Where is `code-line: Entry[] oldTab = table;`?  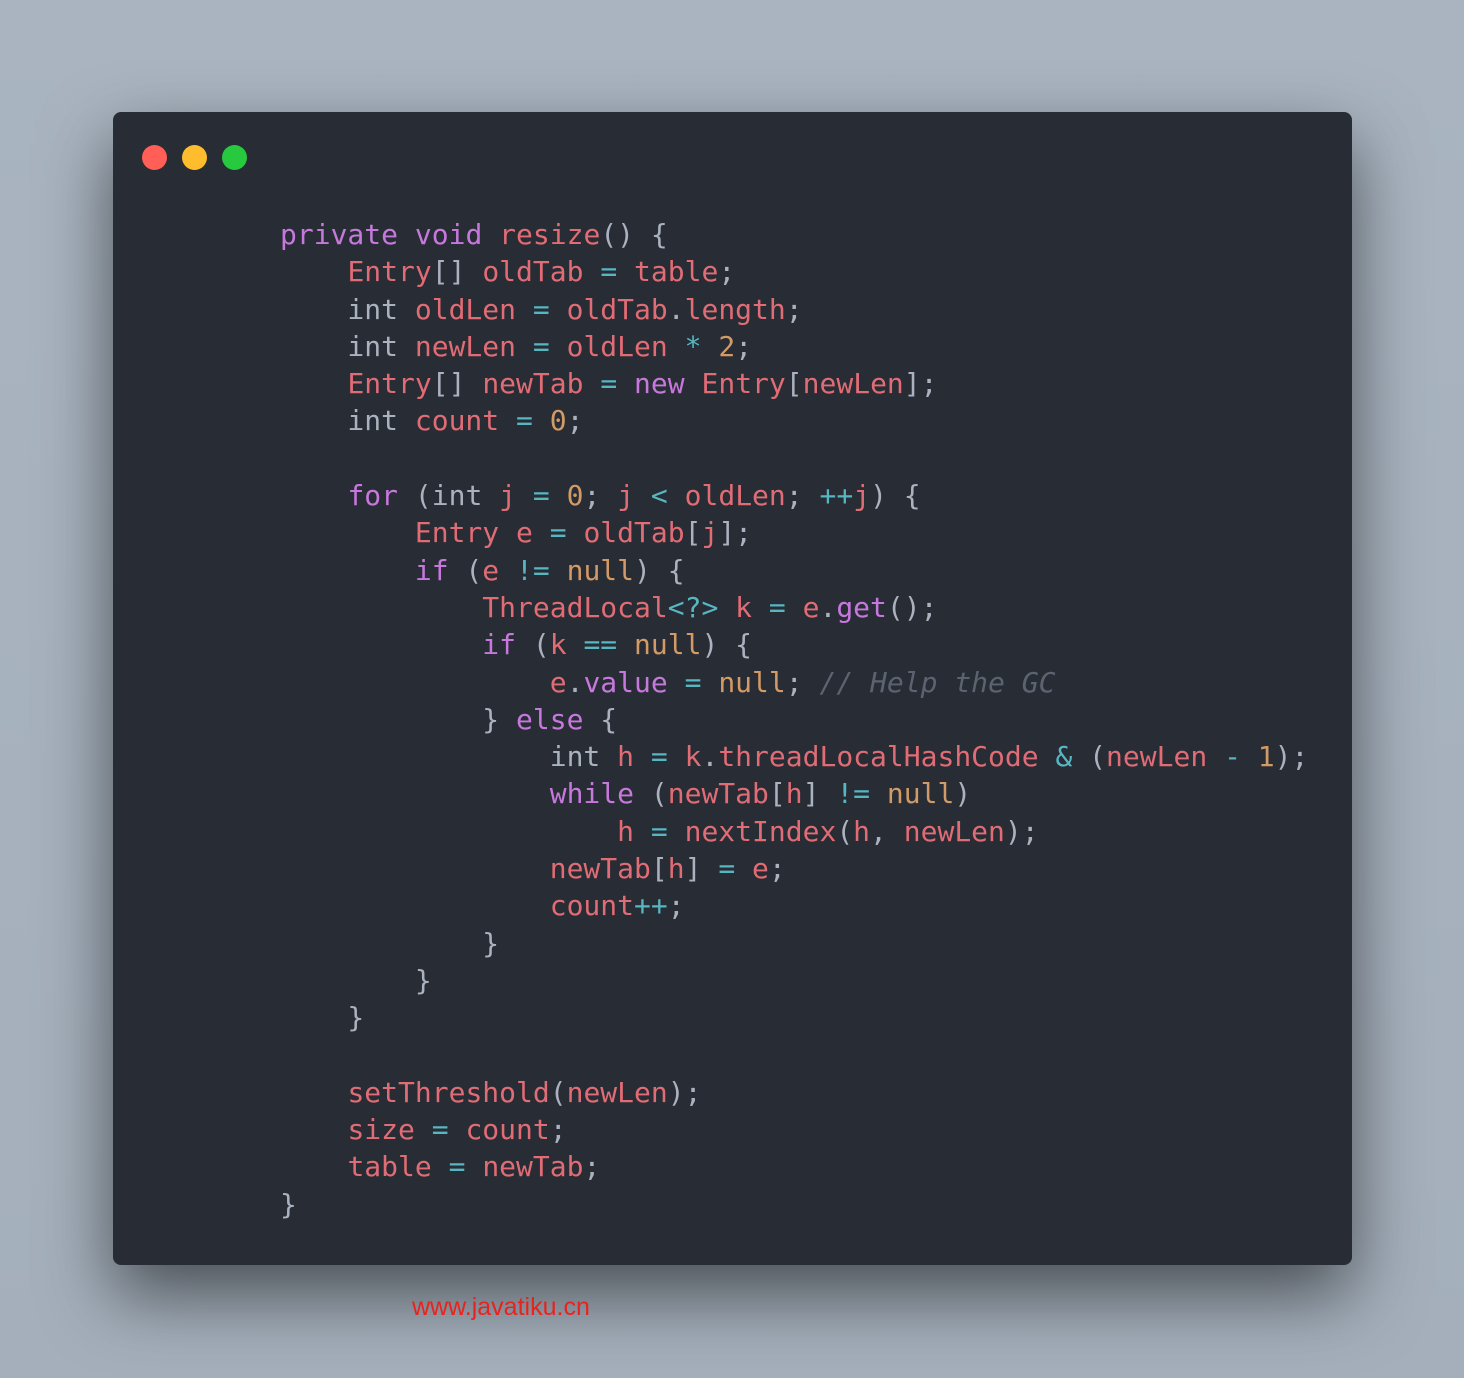
code-line: Entry[] oldTab = table; is located at coordinates (794, 271).